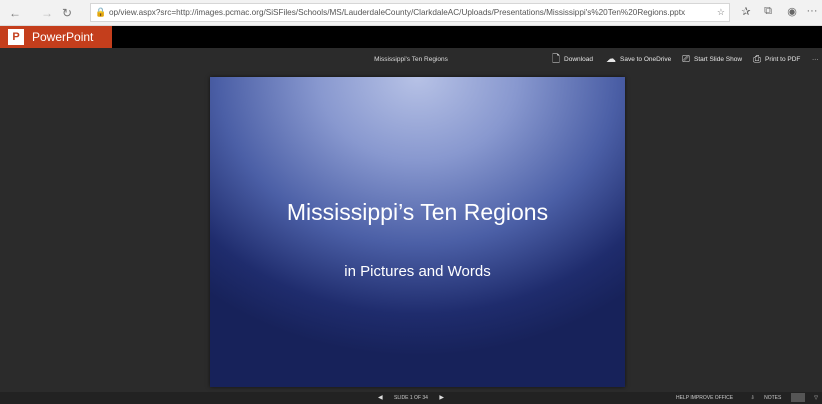 This screenshot has width=822, height=404. Describe the element at coordinates (47, 13) in the screenshot. I see `forward-icon: →` at that location.